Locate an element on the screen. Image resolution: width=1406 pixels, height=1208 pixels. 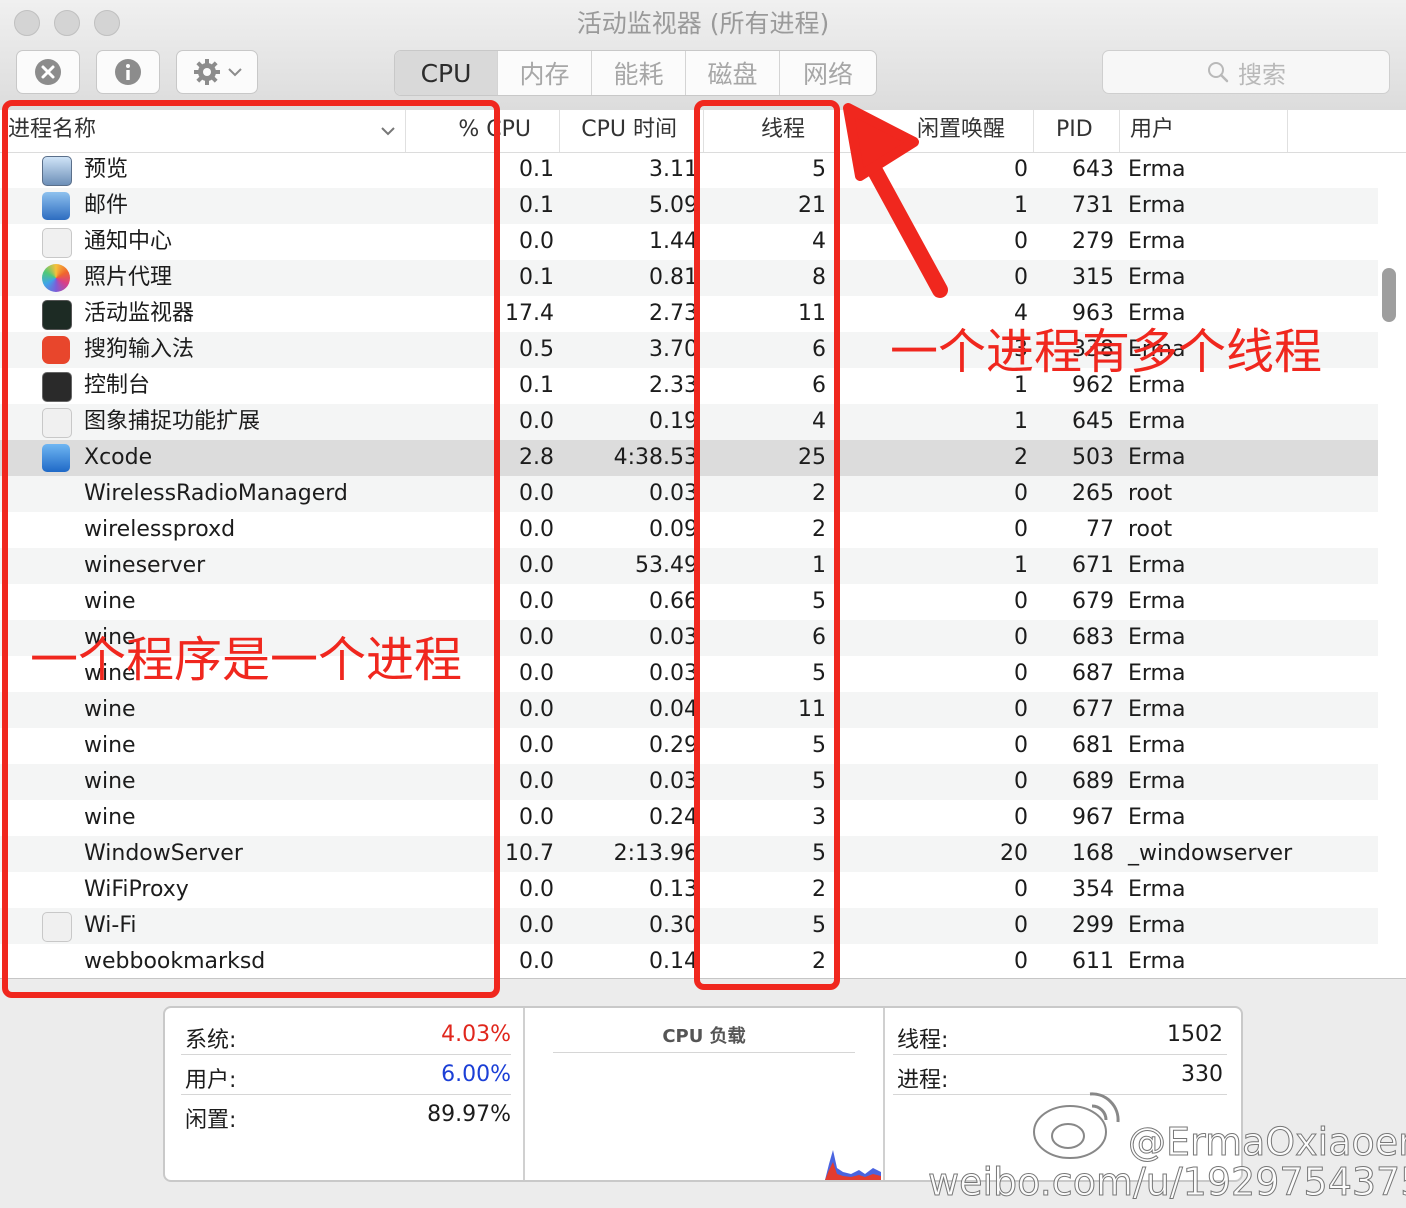
cpu-time-cell: 4:38.53 is located at coordinates (655, 457).